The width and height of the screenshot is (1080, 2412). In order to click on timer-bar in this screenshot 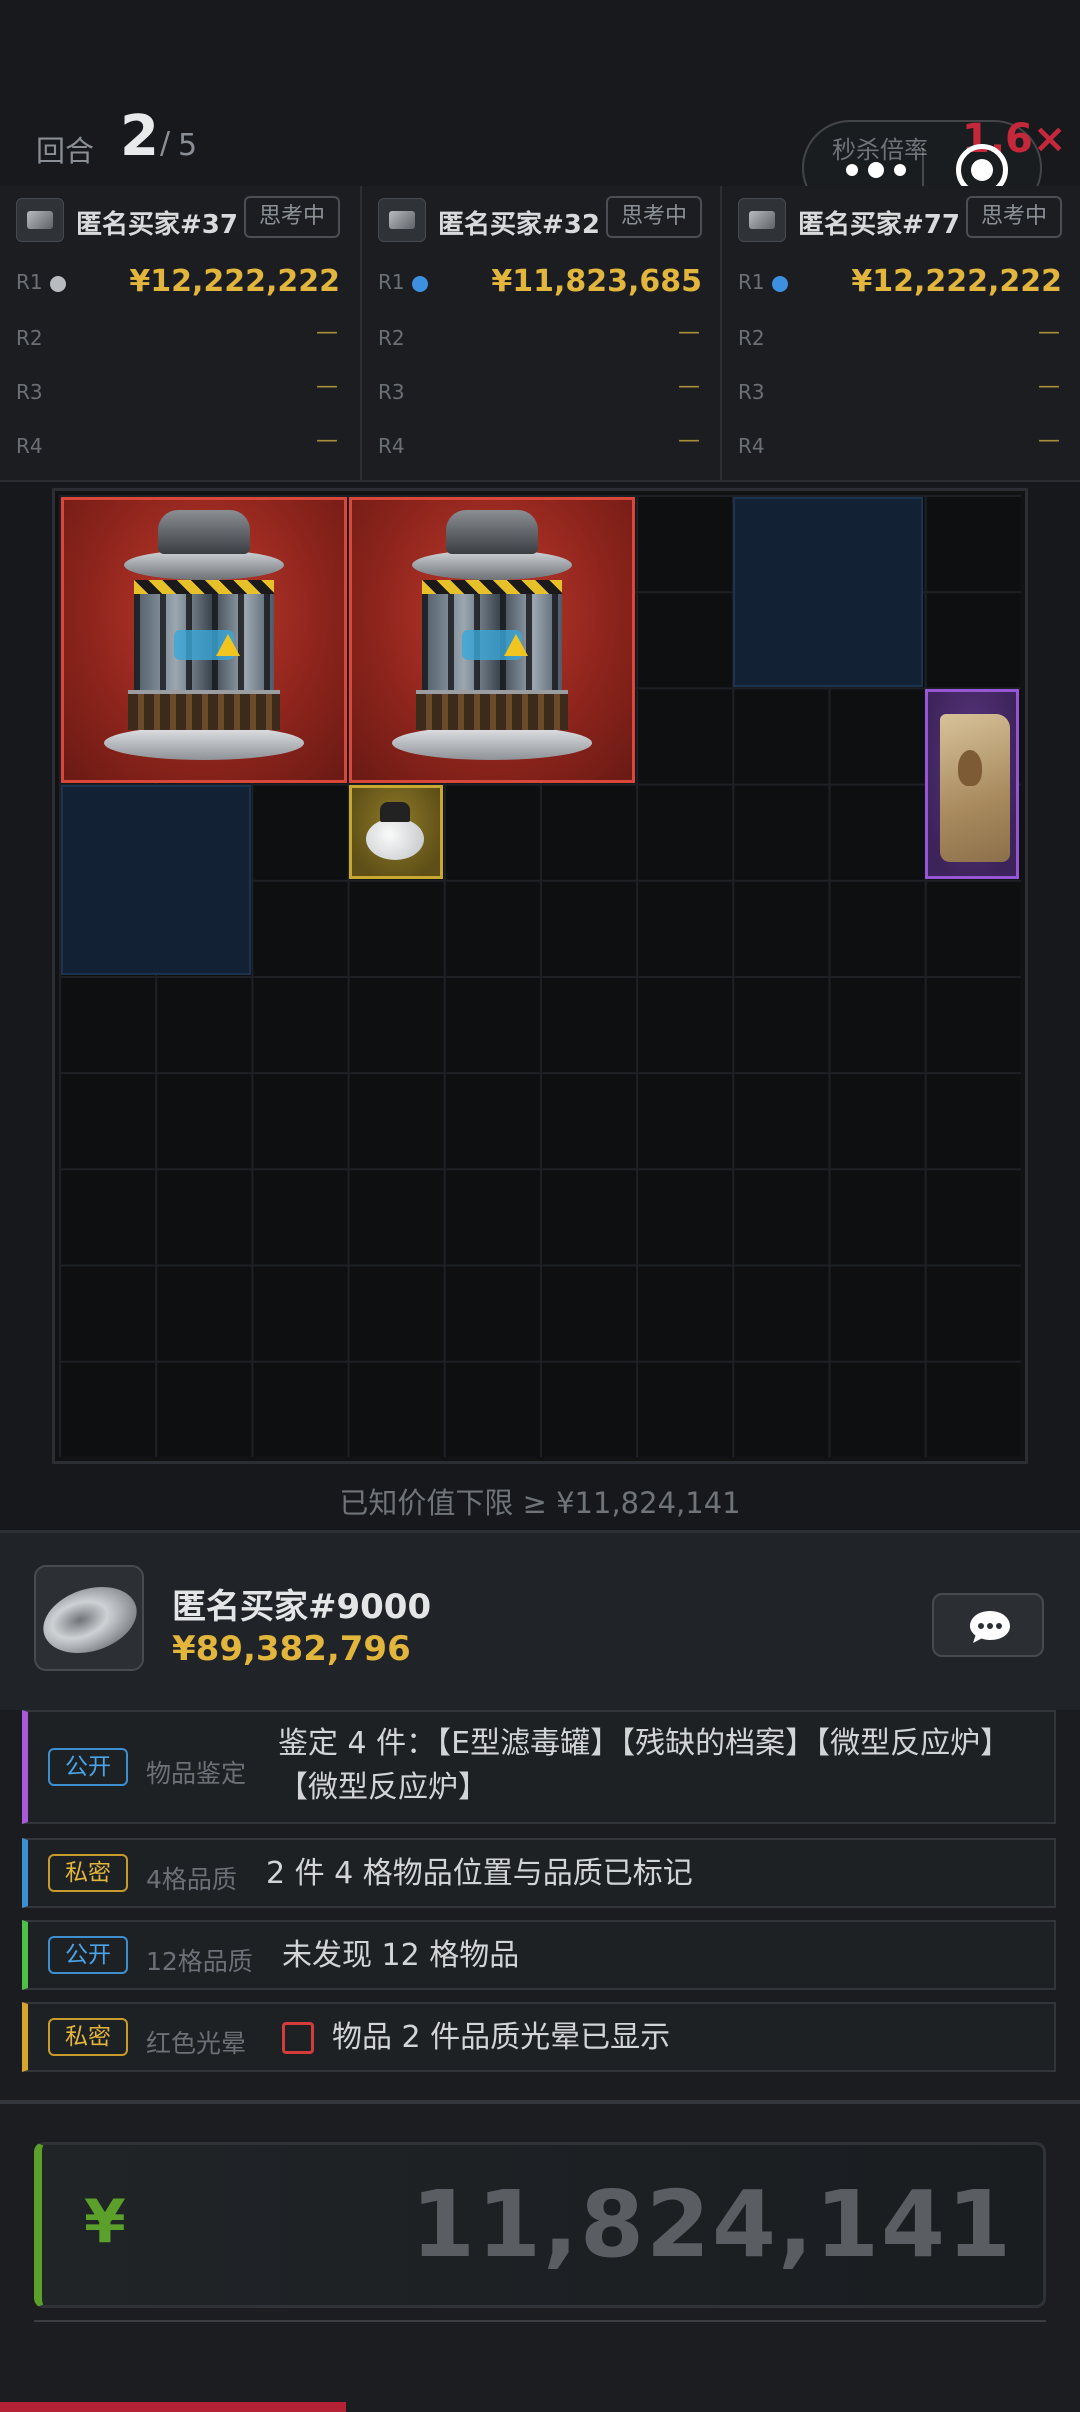, I will do `click(173, 2407)`.